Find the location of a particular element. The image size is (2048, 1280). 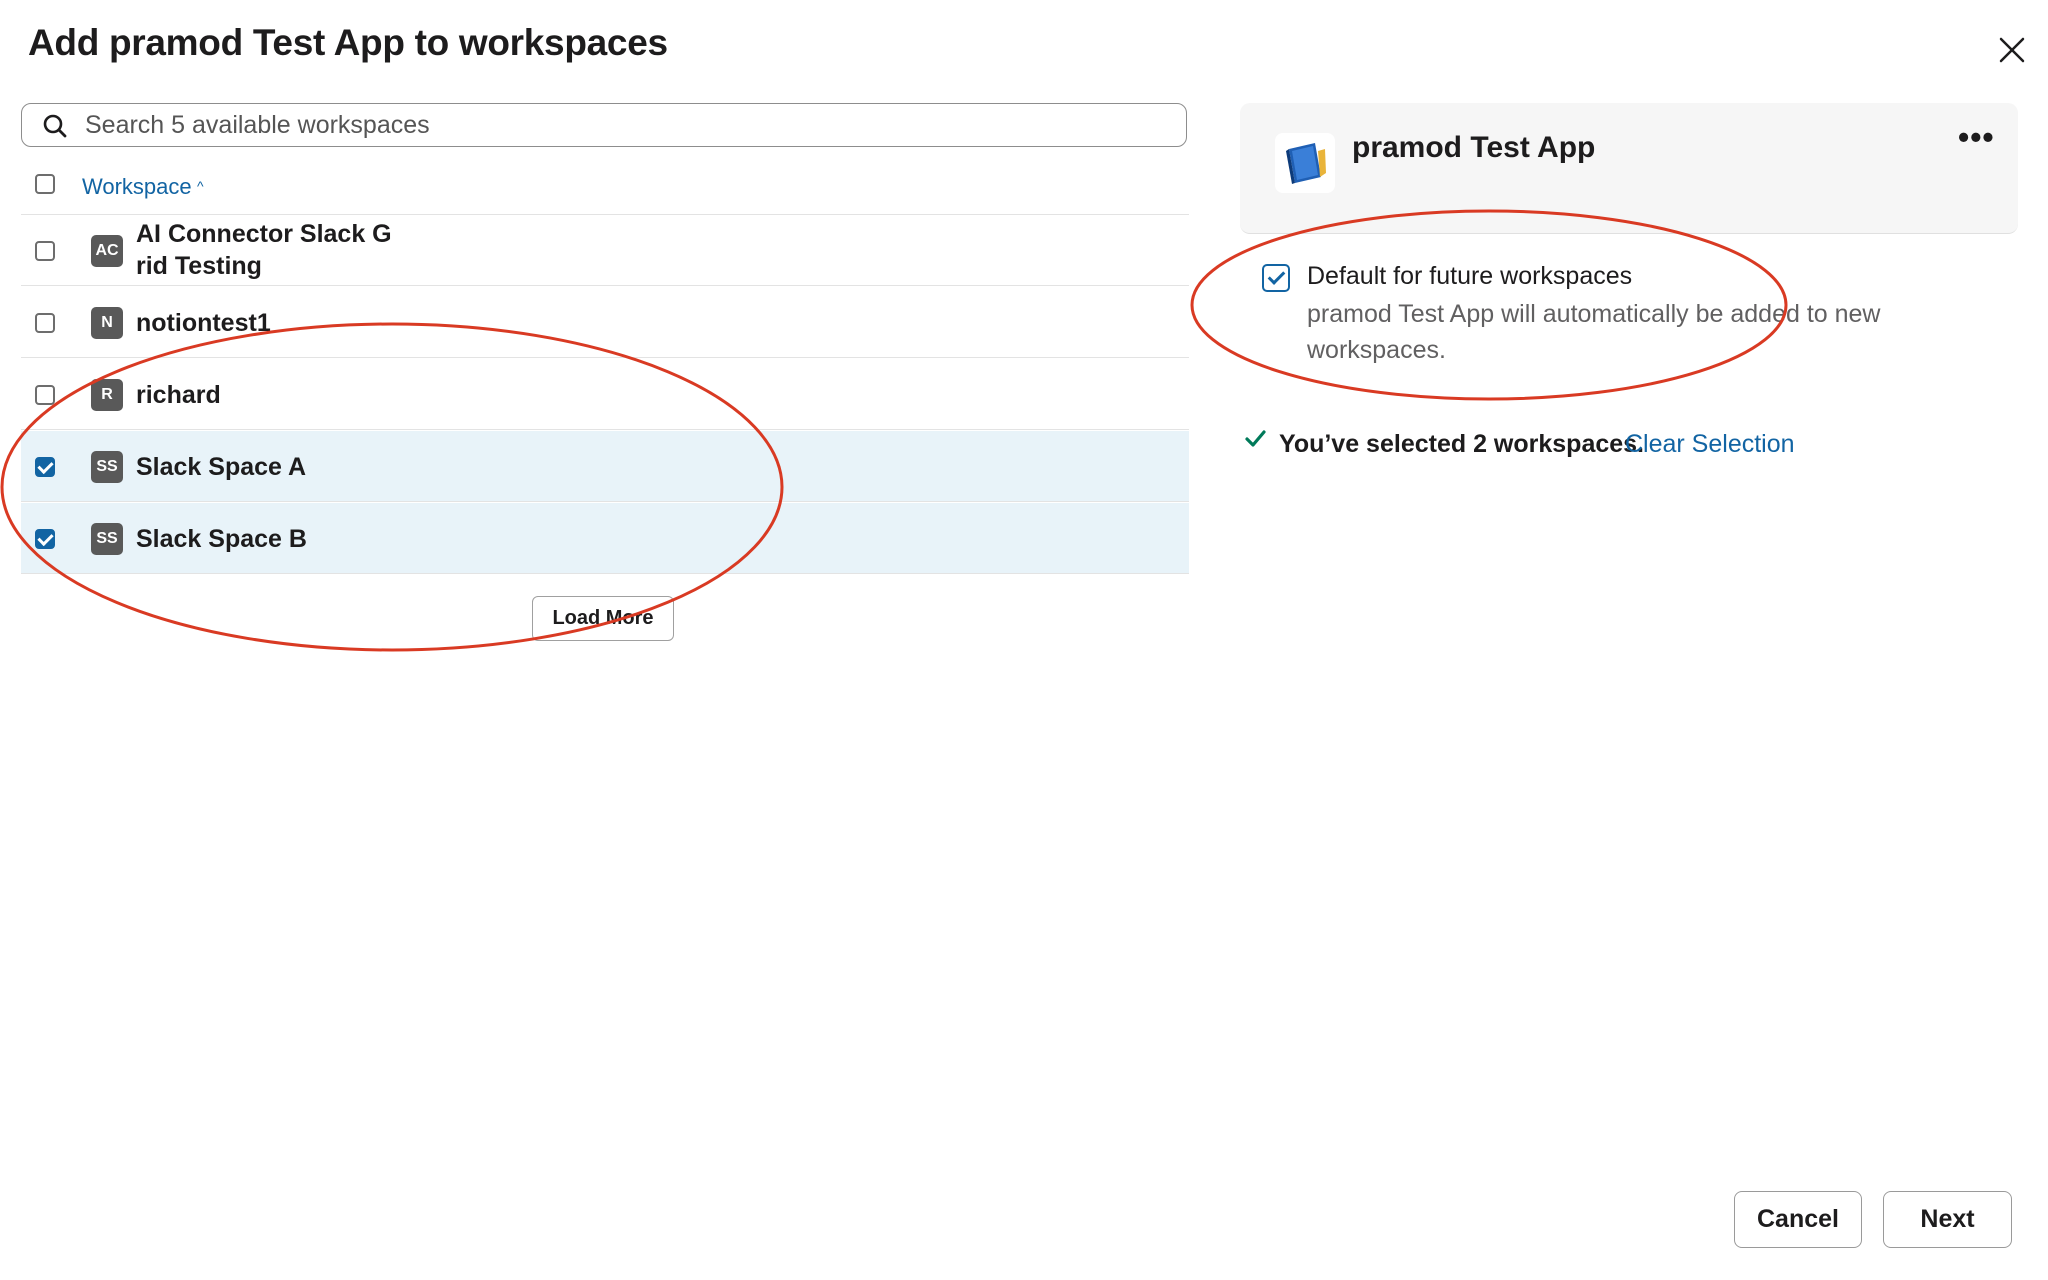

load-more-button: Load More is located at coordinates (603, 618).